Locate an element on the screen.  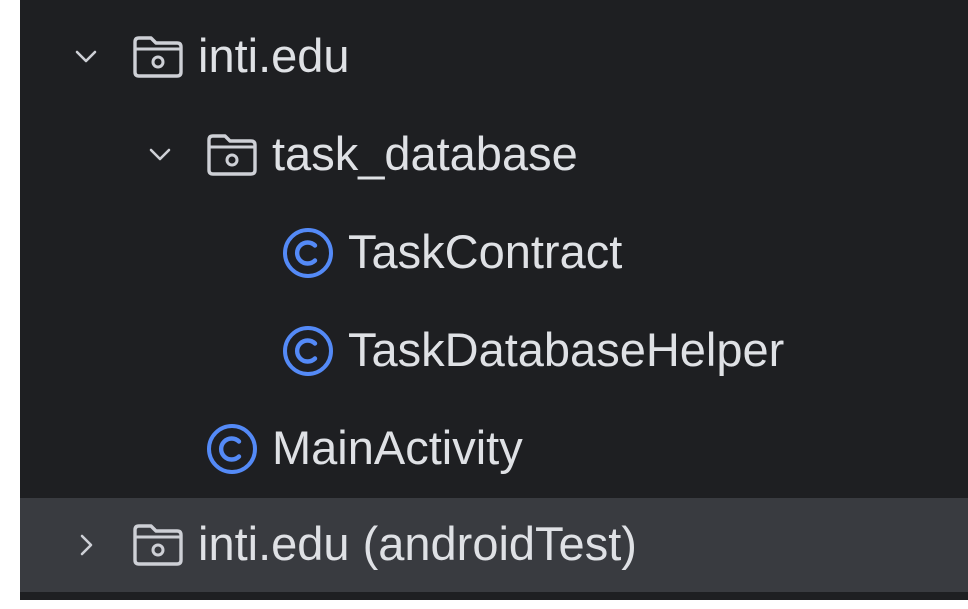
chevron-right-icon is located at coordinates (86, 545).